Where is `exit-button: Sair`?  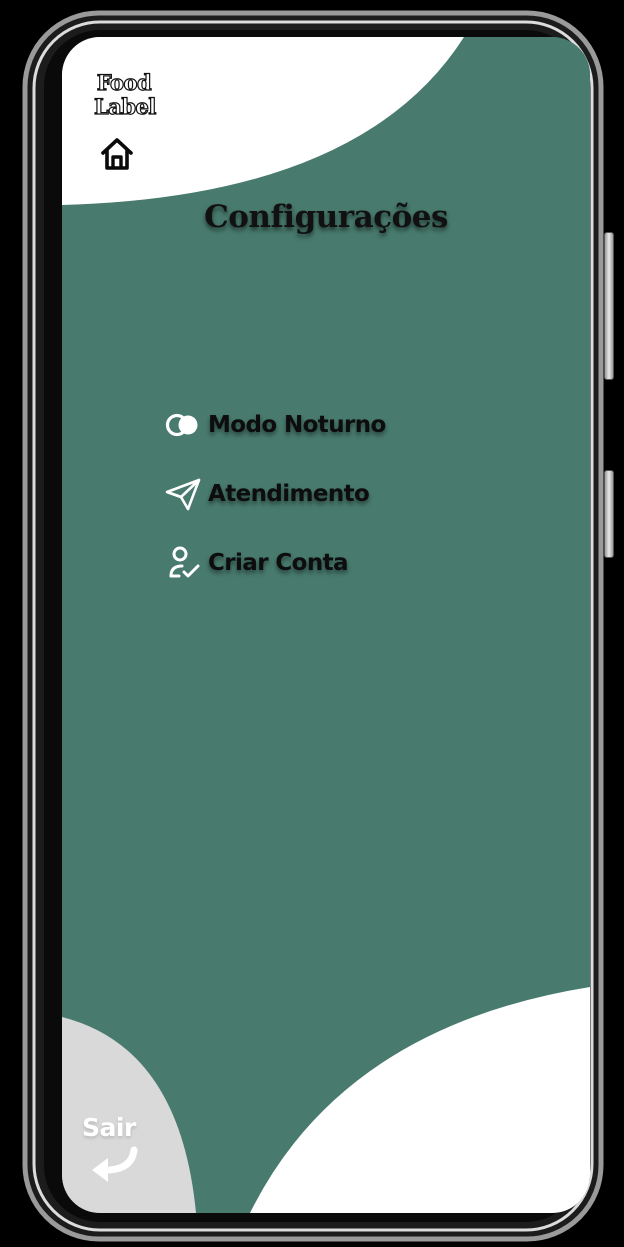
exit-button: Sair is located at coordinates (117, 1147).